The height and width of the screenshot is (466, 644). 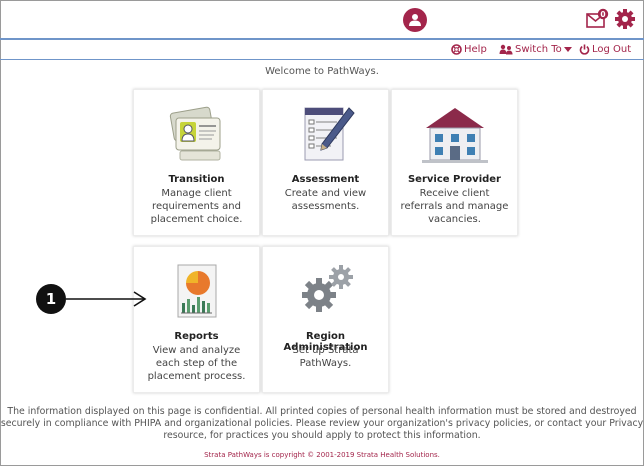 I want to click on utility-bar: Help Switch To Log Out, so click(x=322, y=51).